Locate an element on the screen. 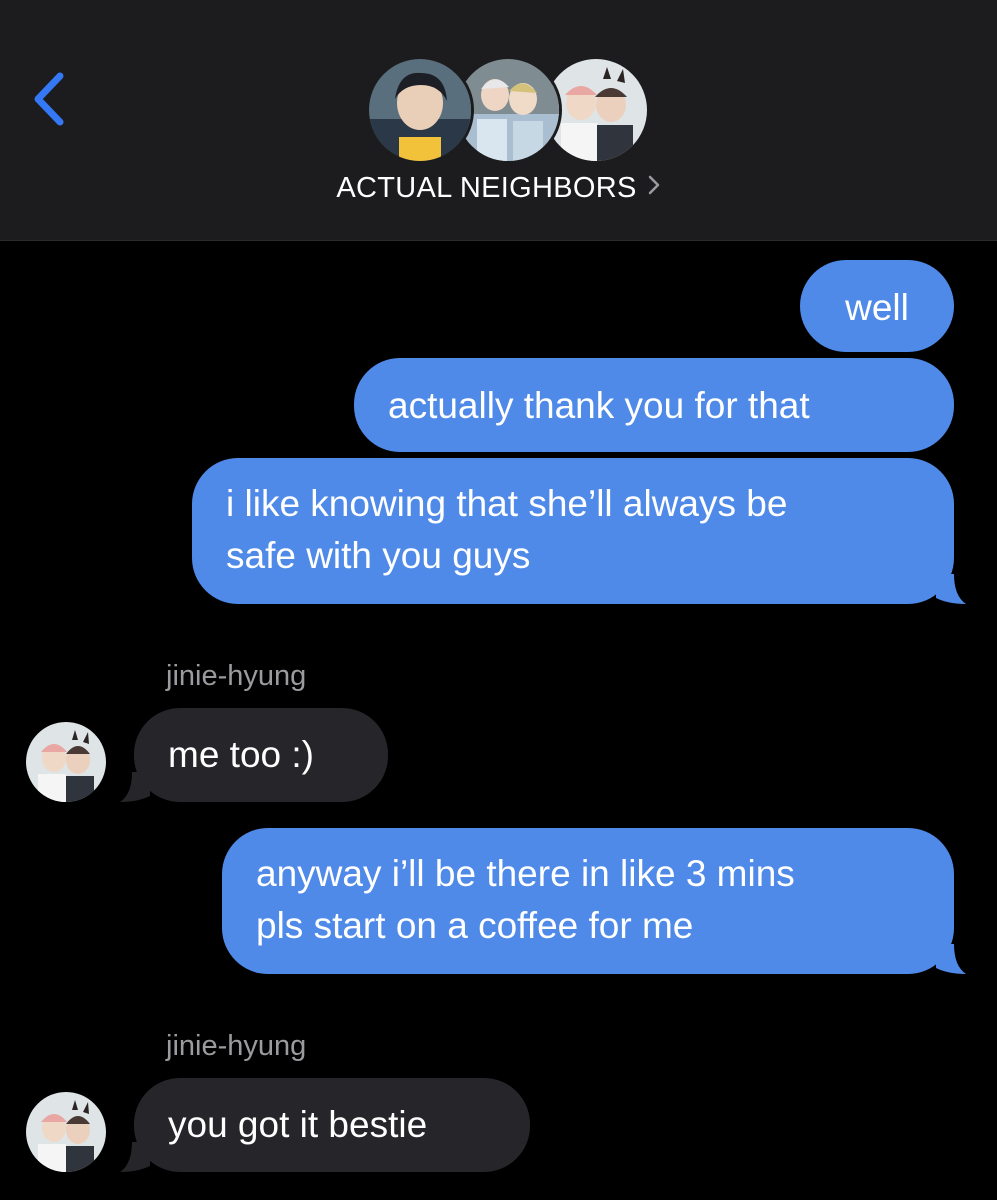 This screenshot has height=1200, width=997. back-button is located at coordinates (54, 99).